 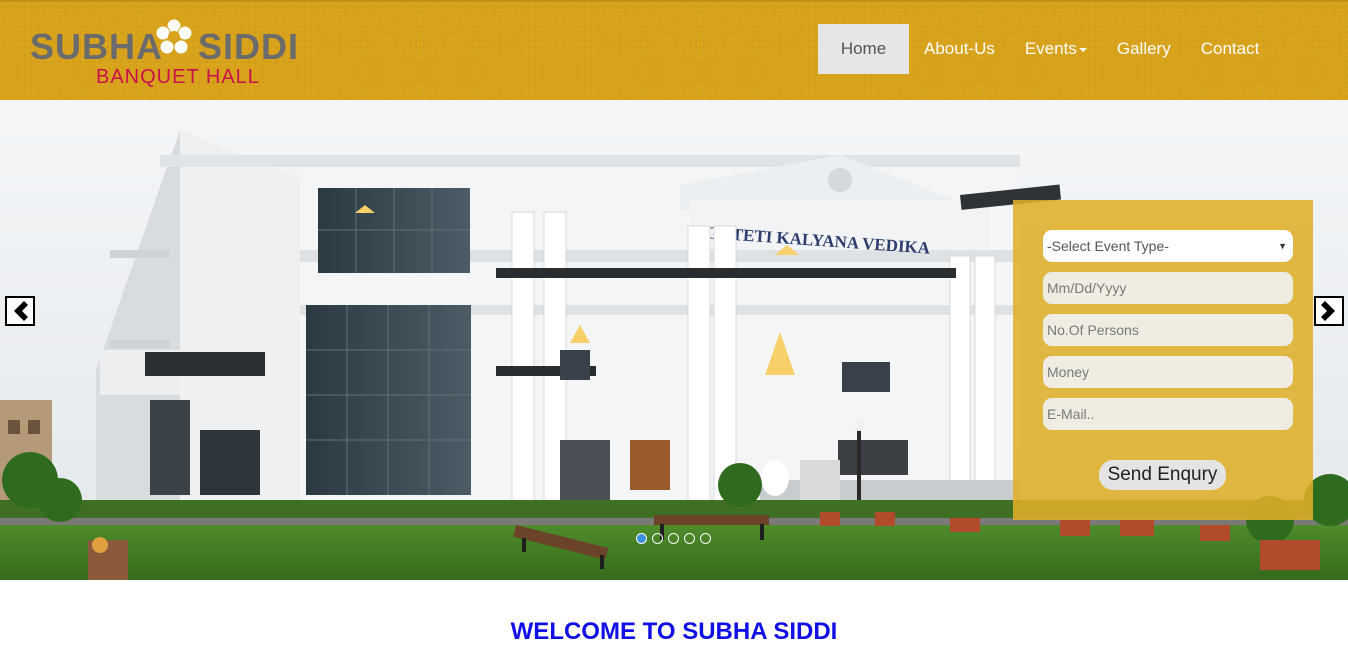 I want to click on brand-subtitle: BANQUET HALL, so click(x=178, y=77).